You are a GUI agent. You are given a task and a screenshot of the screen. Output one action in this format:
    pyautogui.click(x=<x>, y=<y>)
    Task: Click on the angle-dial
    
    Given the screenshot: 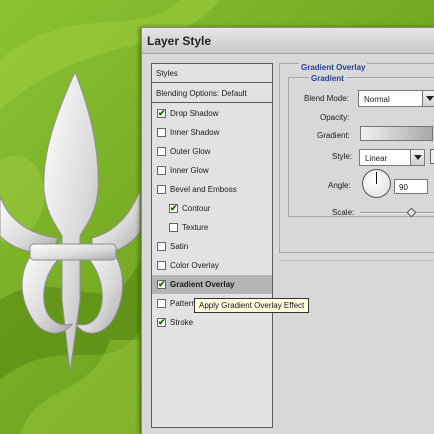 What is the action you would take?
    pyautogui.click(x=376, y=183)
    